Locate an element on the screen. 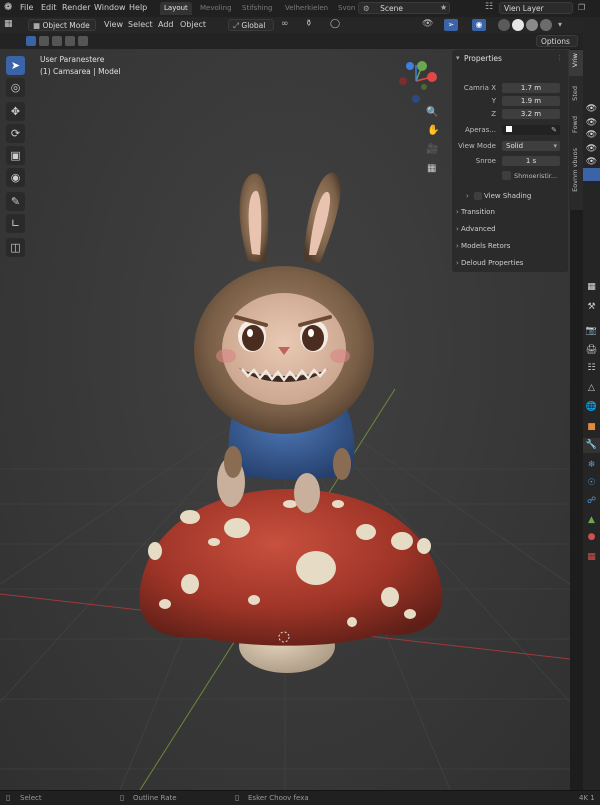 This screenshot has height=805, width=600. chevron-right-icon: › is located at coordinates (467, 196).